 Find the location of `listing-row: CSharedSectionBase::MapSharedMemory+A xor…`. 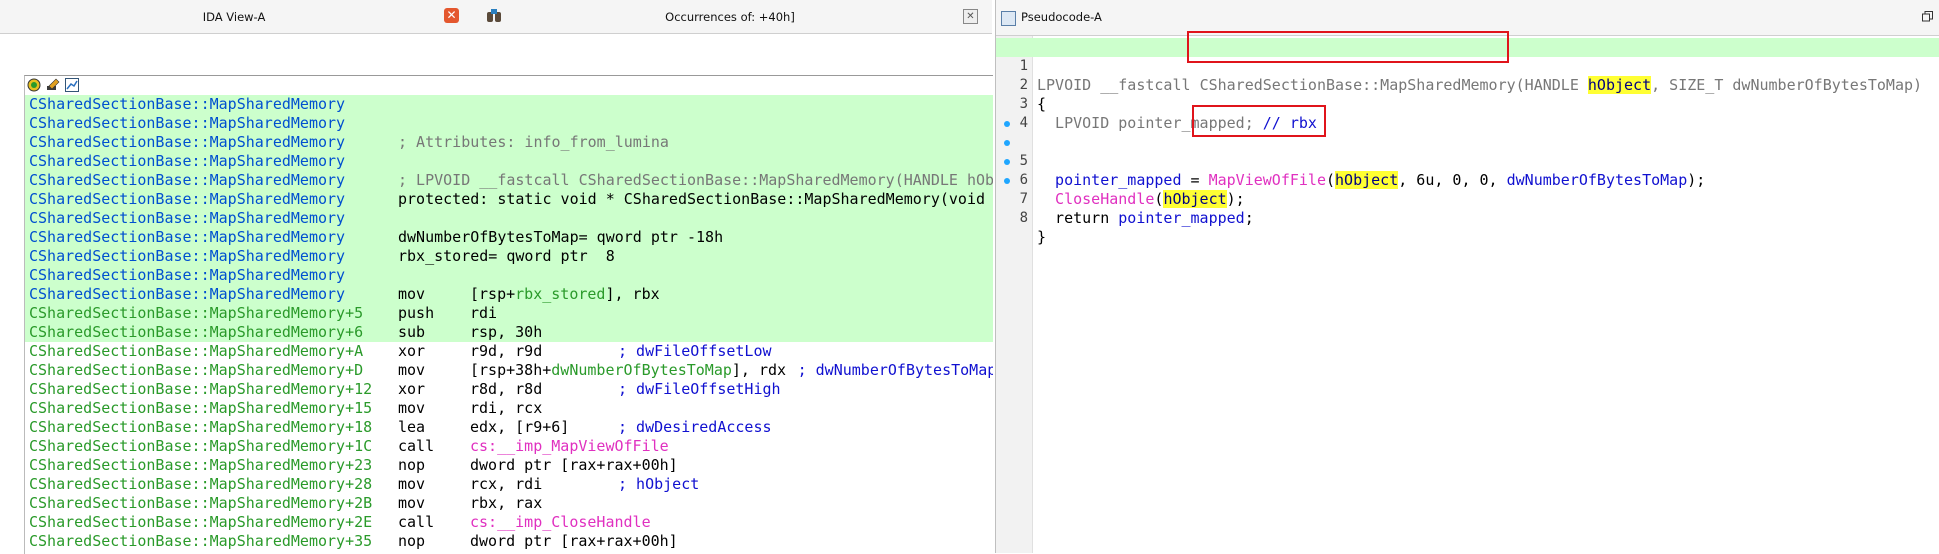

listing-row: CSharedSectionBase::MapSharedMemory+A xor… is located at coordinates (509, 351).